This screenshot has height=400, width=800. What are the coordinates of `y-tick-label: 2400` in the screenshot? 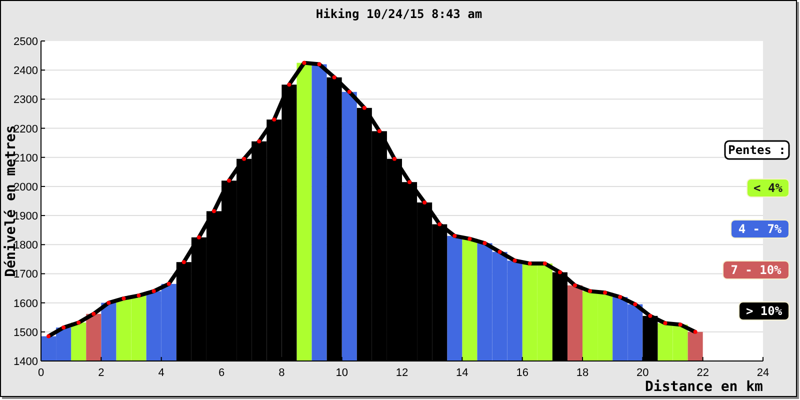 It's located at (26, 71).